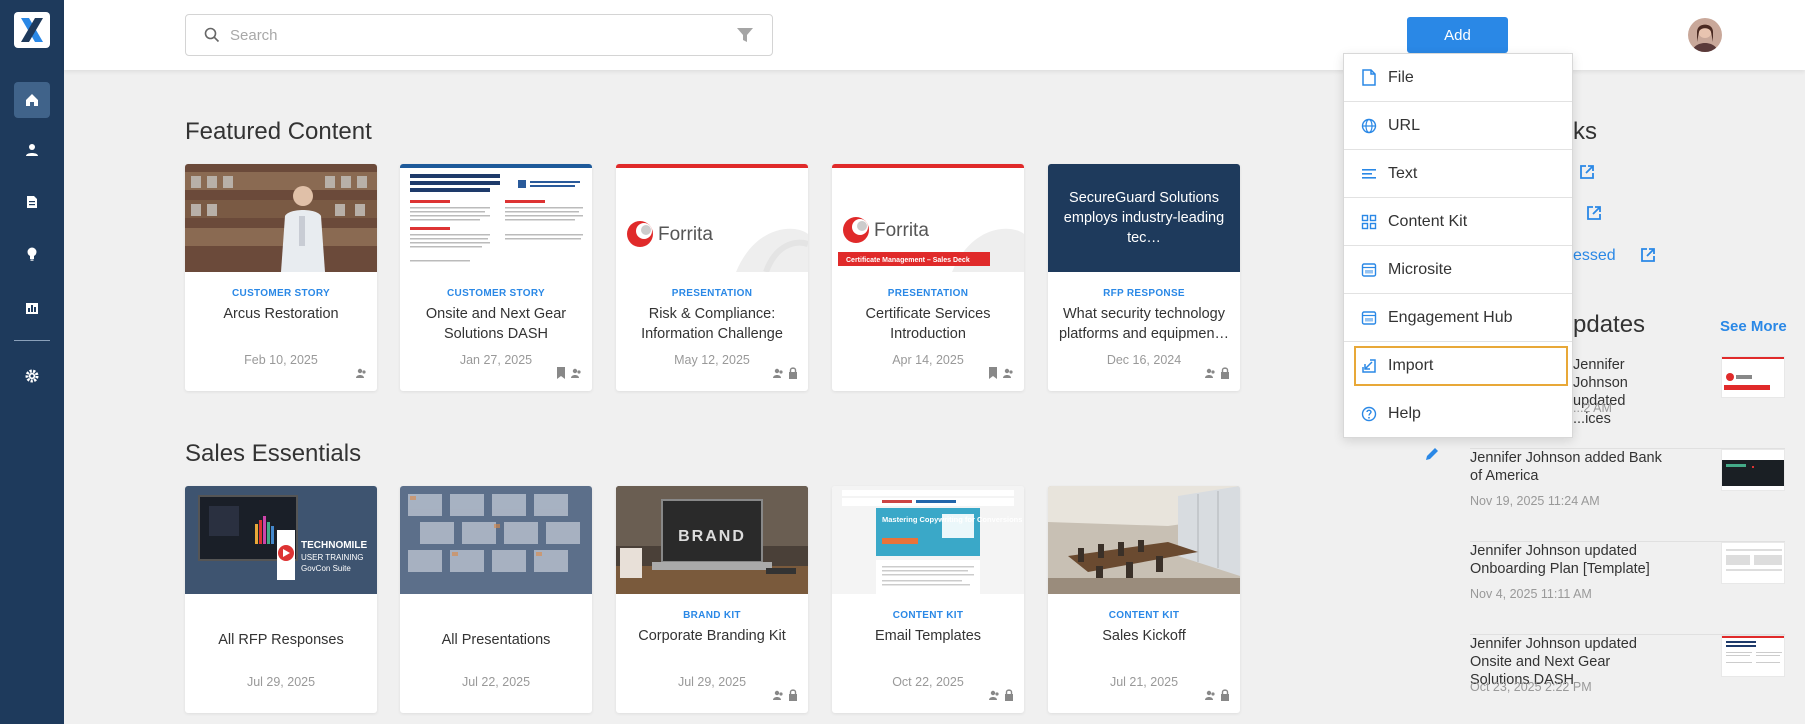 This screenshot has height=724, width=1805. What do you see at coordinates (993, 373) in the screenshot?
I see `bookmark-icon` at bounding box center [993, 373].